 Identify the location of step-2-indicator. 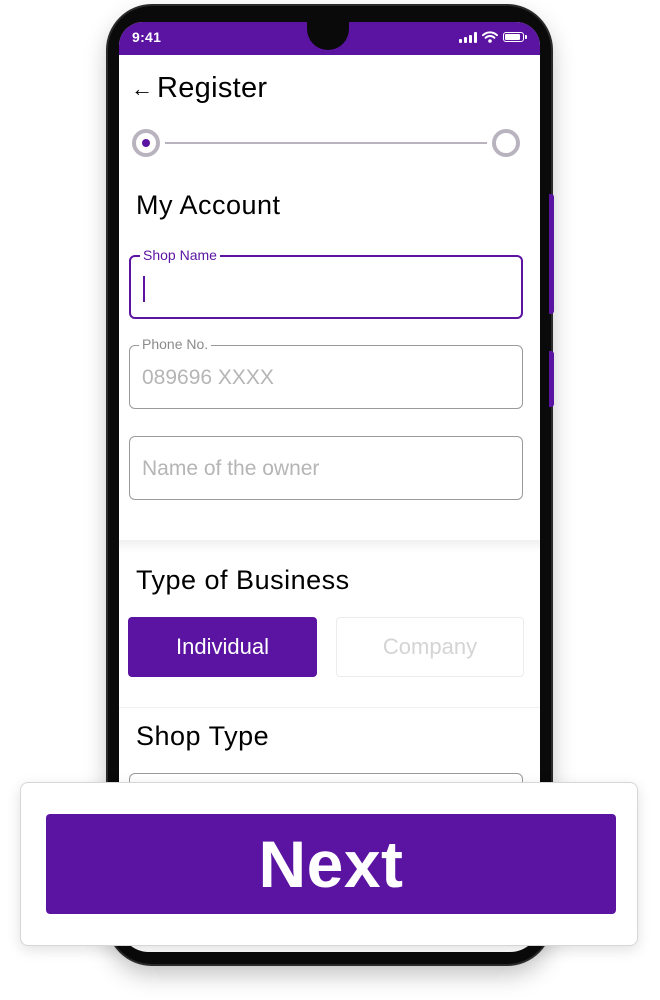
(506, 143).